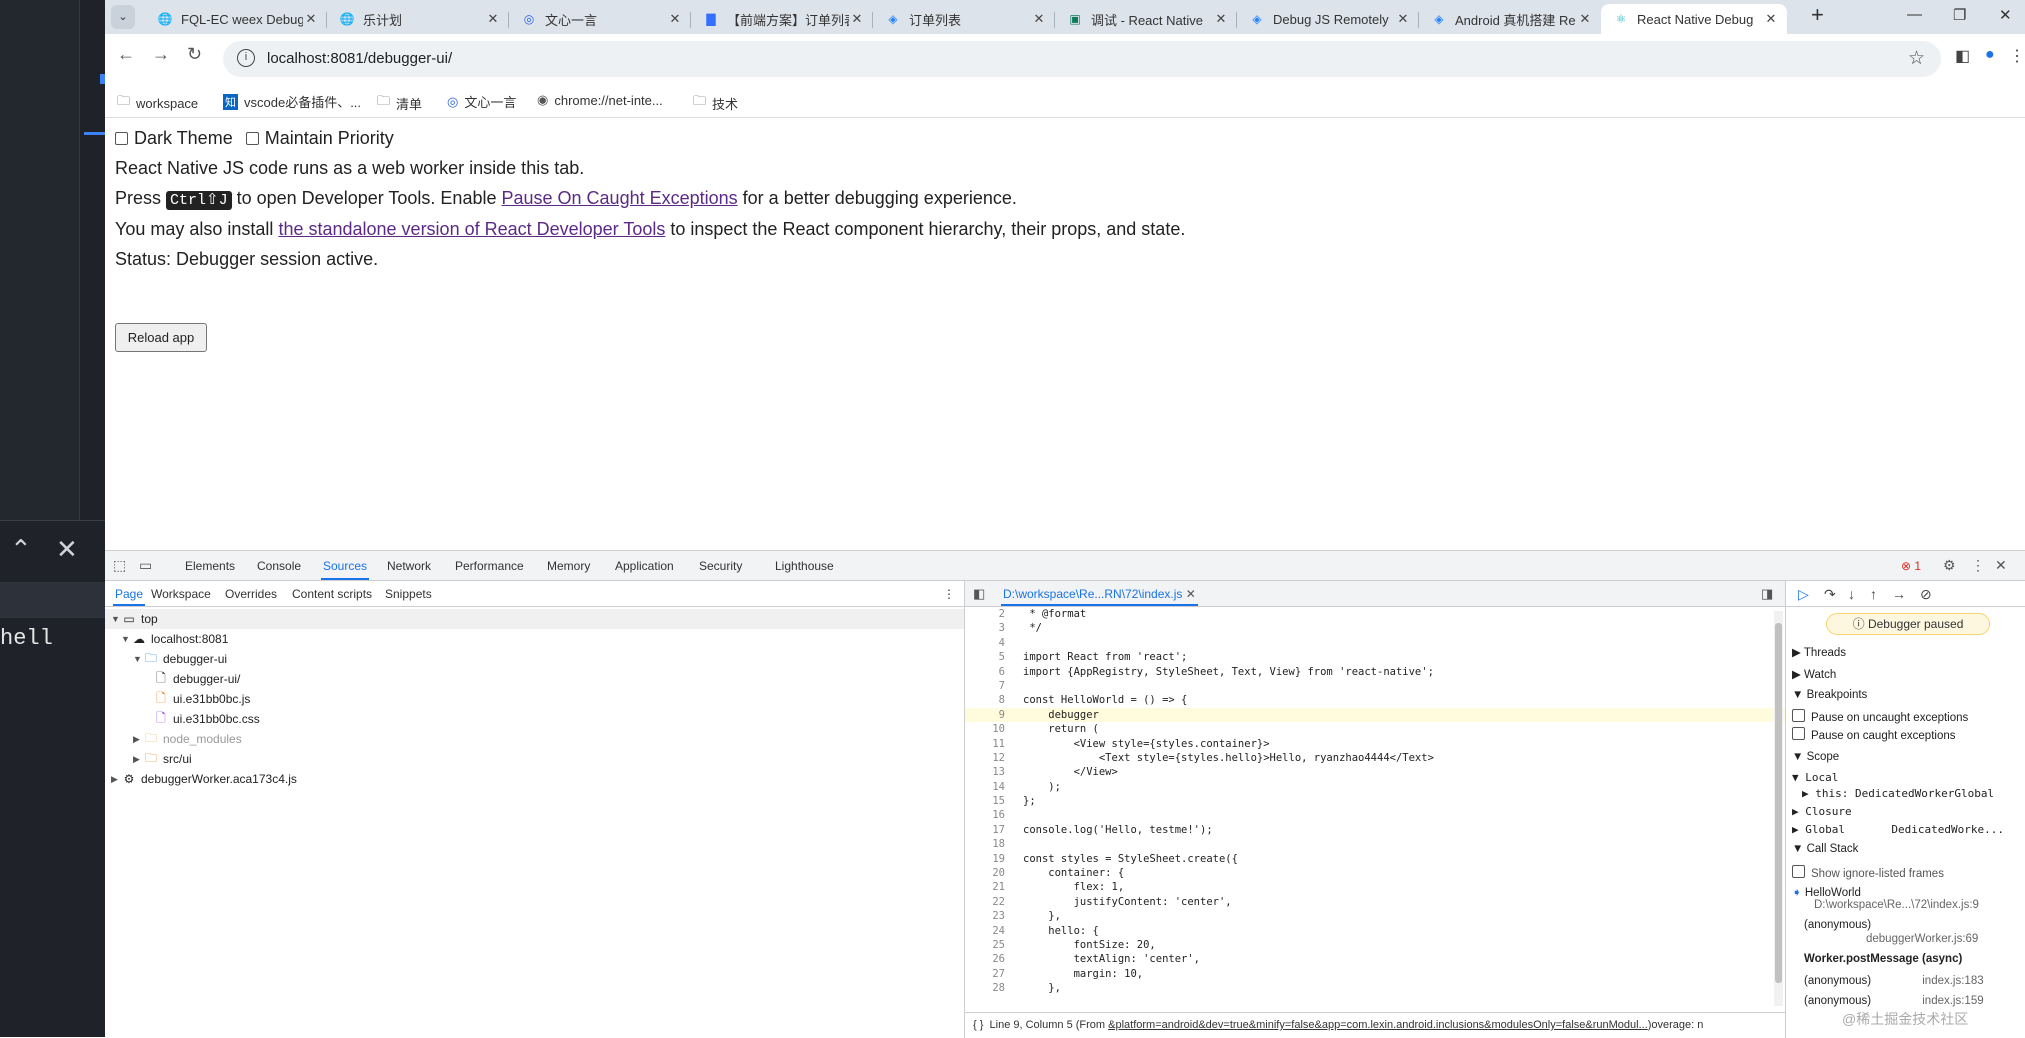  What do you see at coordinates (720, 566) in the screenshot?
I see `tab-security: Security` at bounding box center [720, 566].